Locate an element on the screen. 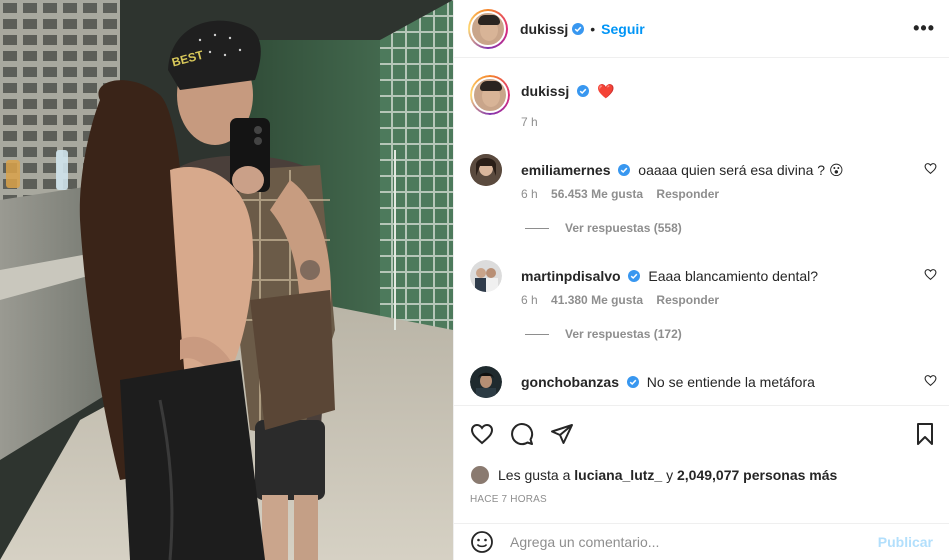 This screenshot has height=560, width=949. save-bookmark-icon is located at coordinates (925, 434).